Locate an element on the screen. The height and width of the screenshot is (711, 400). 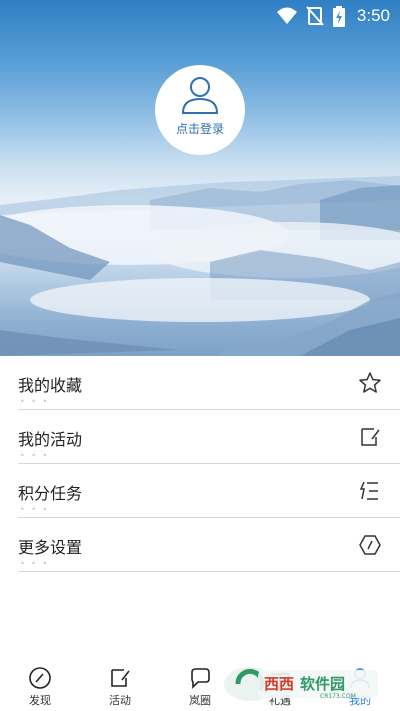
login-avatar-button: 点击登录 is located at coordinates (200, 110).